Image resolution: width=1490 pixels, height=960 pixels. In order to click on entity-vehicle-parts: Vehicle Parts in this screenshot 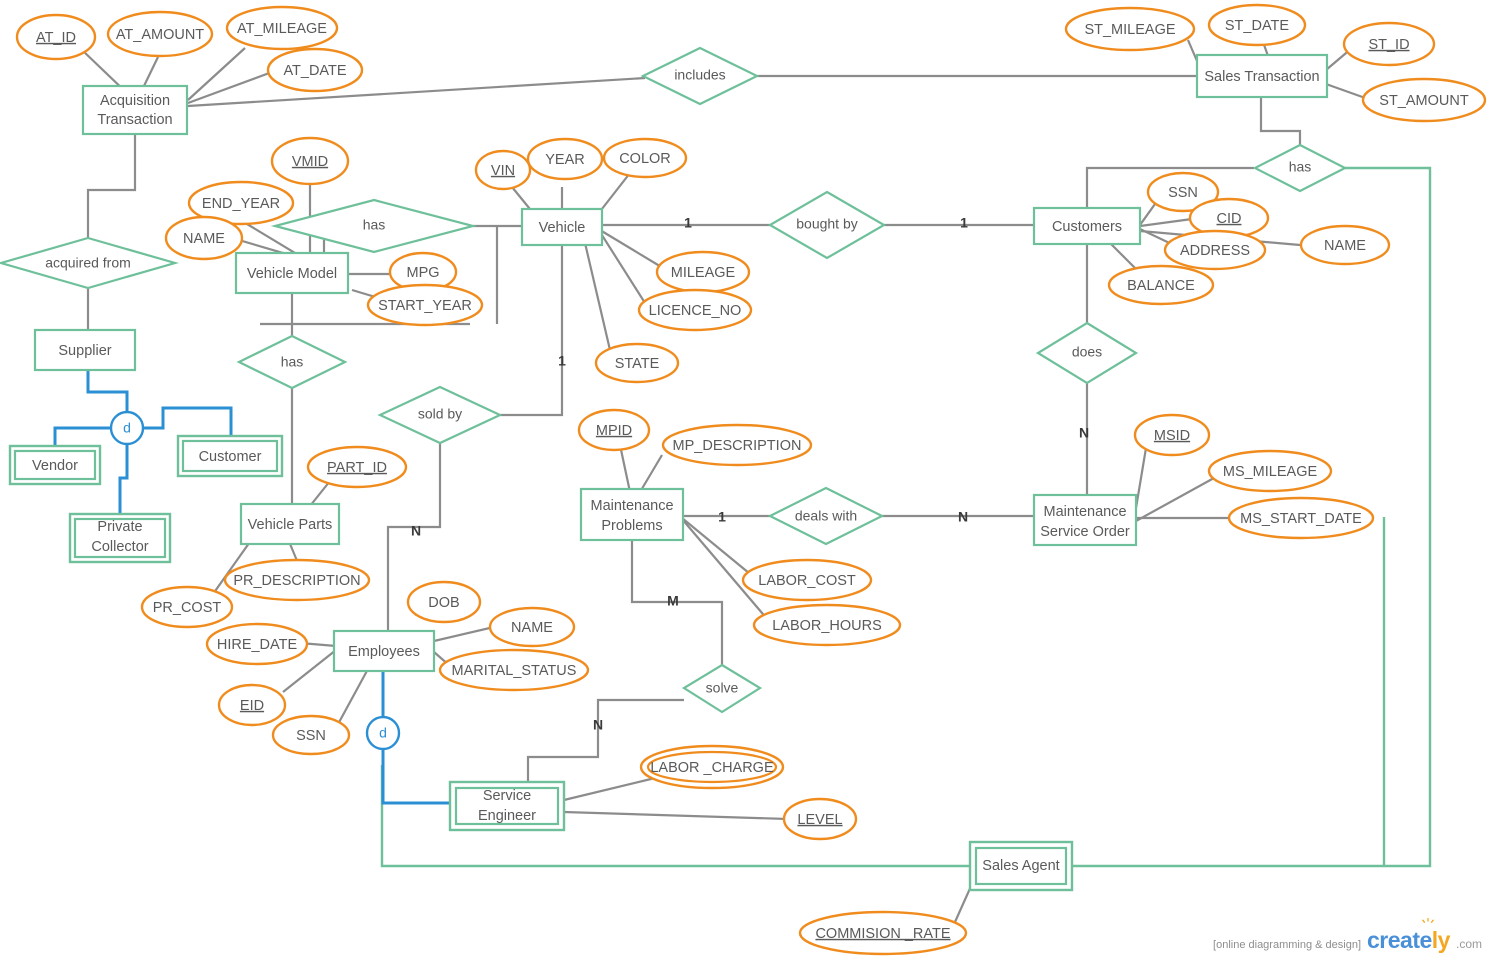, I will do `click(290, 524)`.